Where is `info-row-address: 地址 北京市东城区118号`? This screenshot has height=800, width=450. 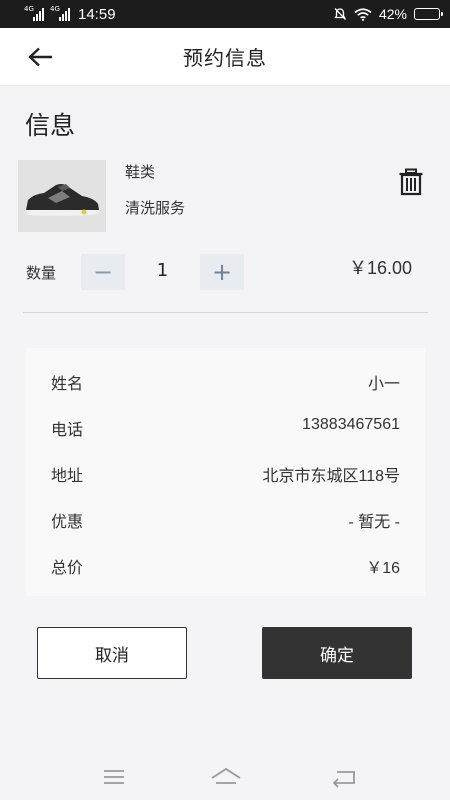
info-row-address: 地址 北京市东城区118号 is located at coordinates (225, 474).